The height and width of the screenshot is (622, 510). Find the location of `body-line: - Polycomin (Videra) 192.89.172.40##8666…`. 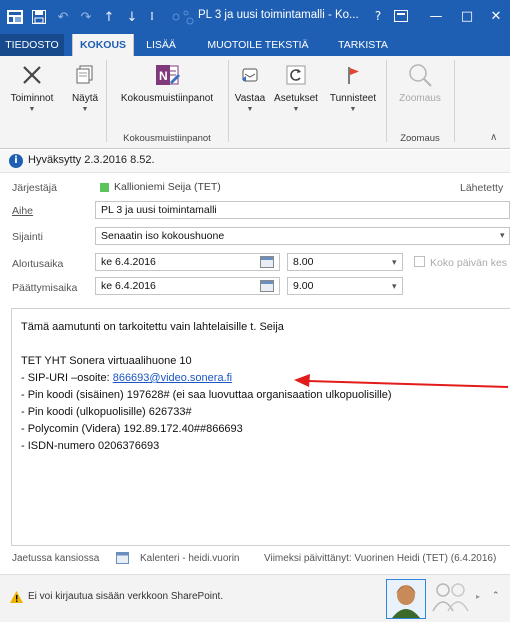

body-line: - Polycomin (Videra) 192.89.172.40##8666… is located at coordinates (132, 429).